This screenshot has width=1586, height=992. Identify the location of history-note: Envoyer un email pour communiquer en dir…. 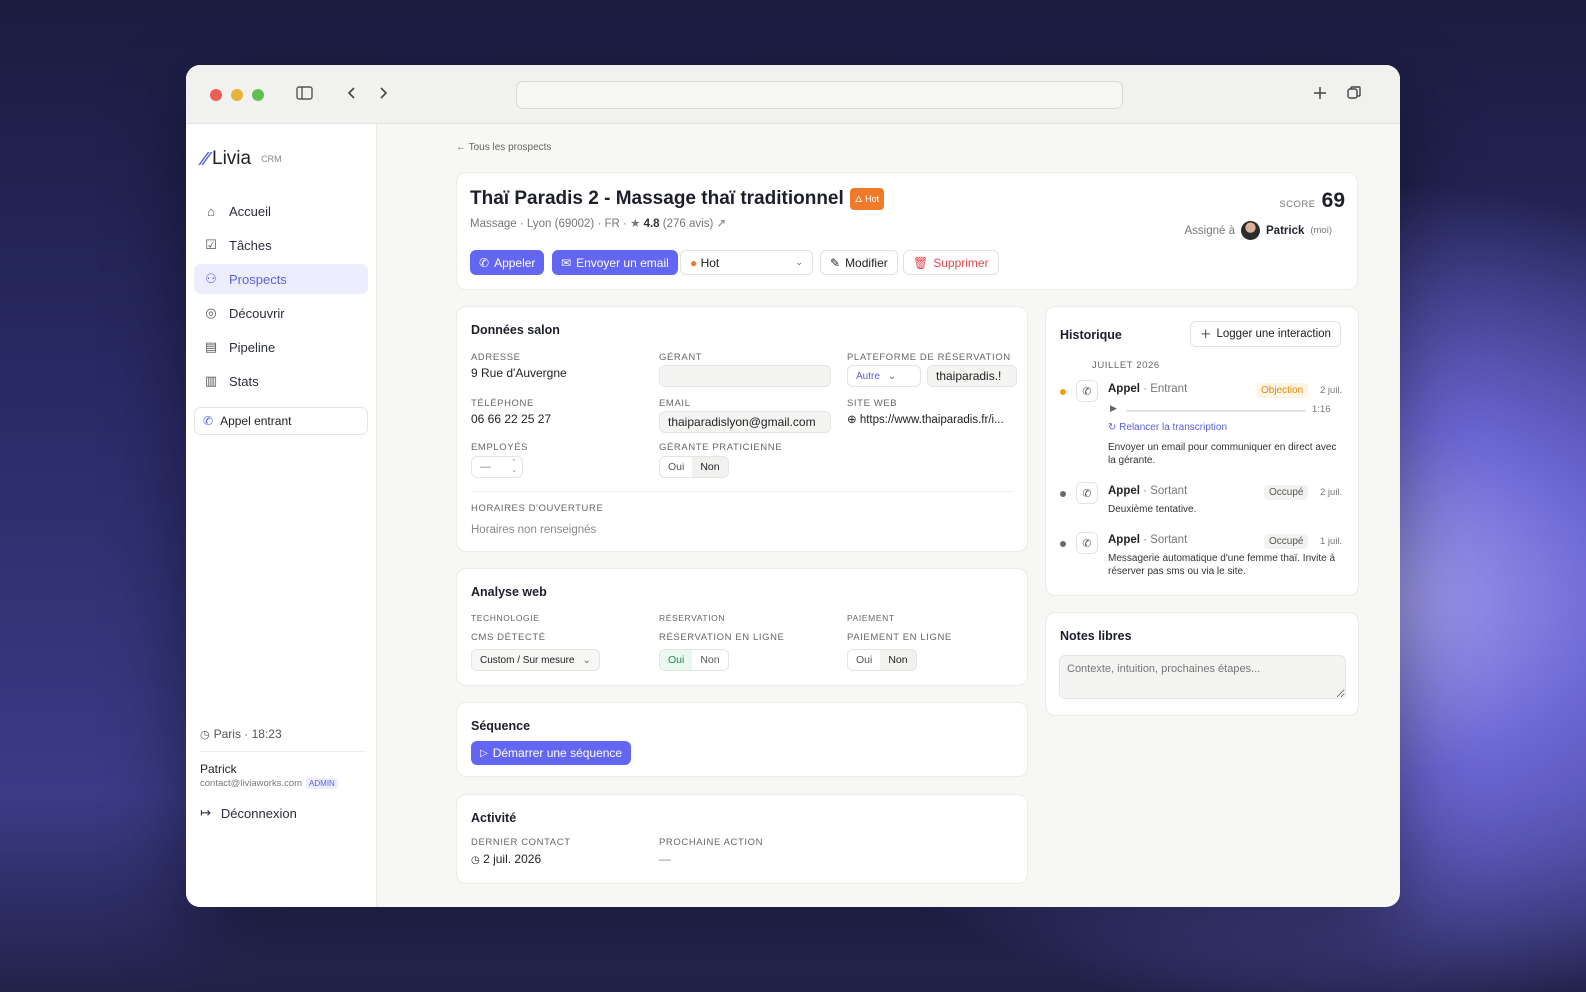
(1222, 454).